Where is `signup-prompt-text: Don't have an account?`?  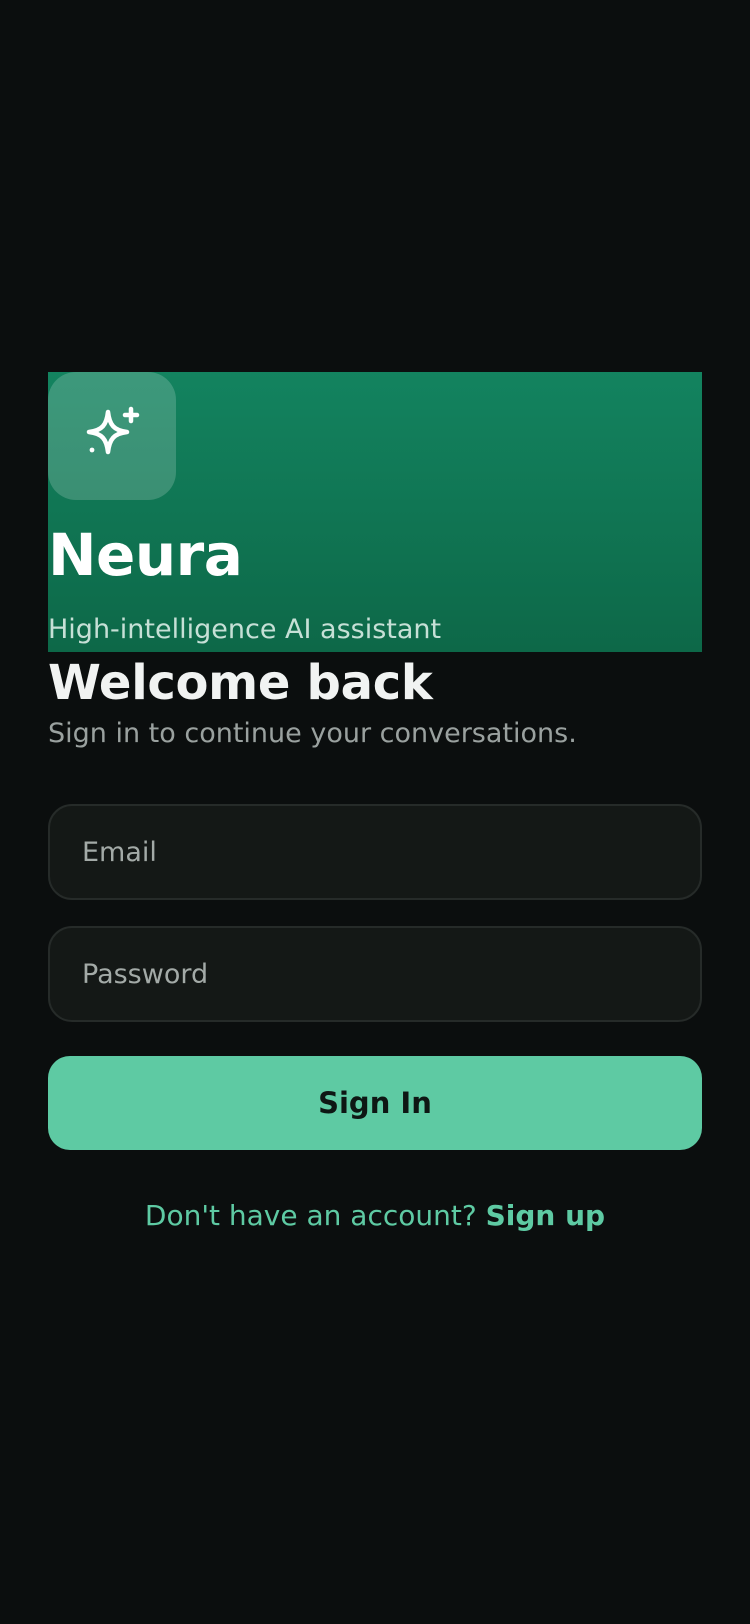 signup-prompt-text: Don't have an account? is located at coordinates (315, 1215).